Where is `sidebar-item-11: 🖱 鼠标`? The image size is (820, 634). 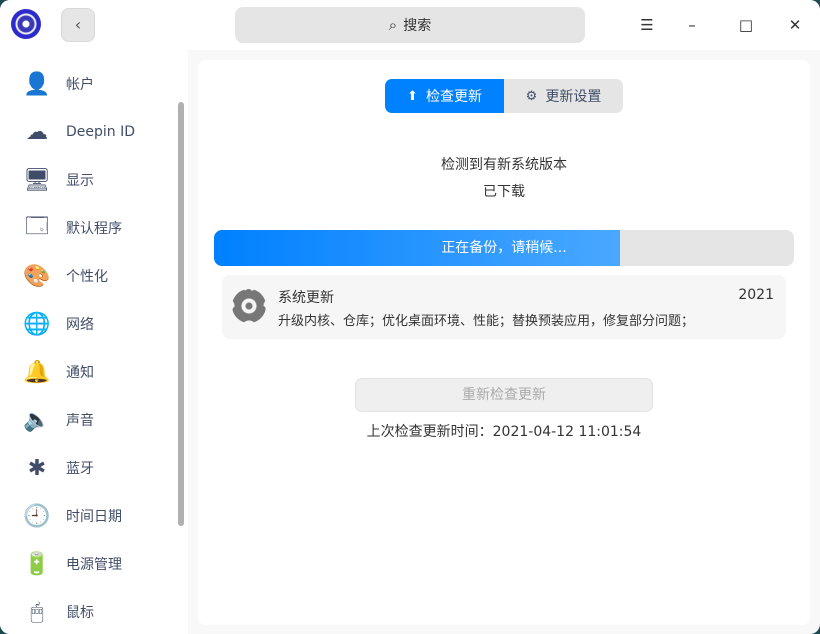
sidebar-item-11: 🖱 鼠标 is located at coordinates (90, 611).